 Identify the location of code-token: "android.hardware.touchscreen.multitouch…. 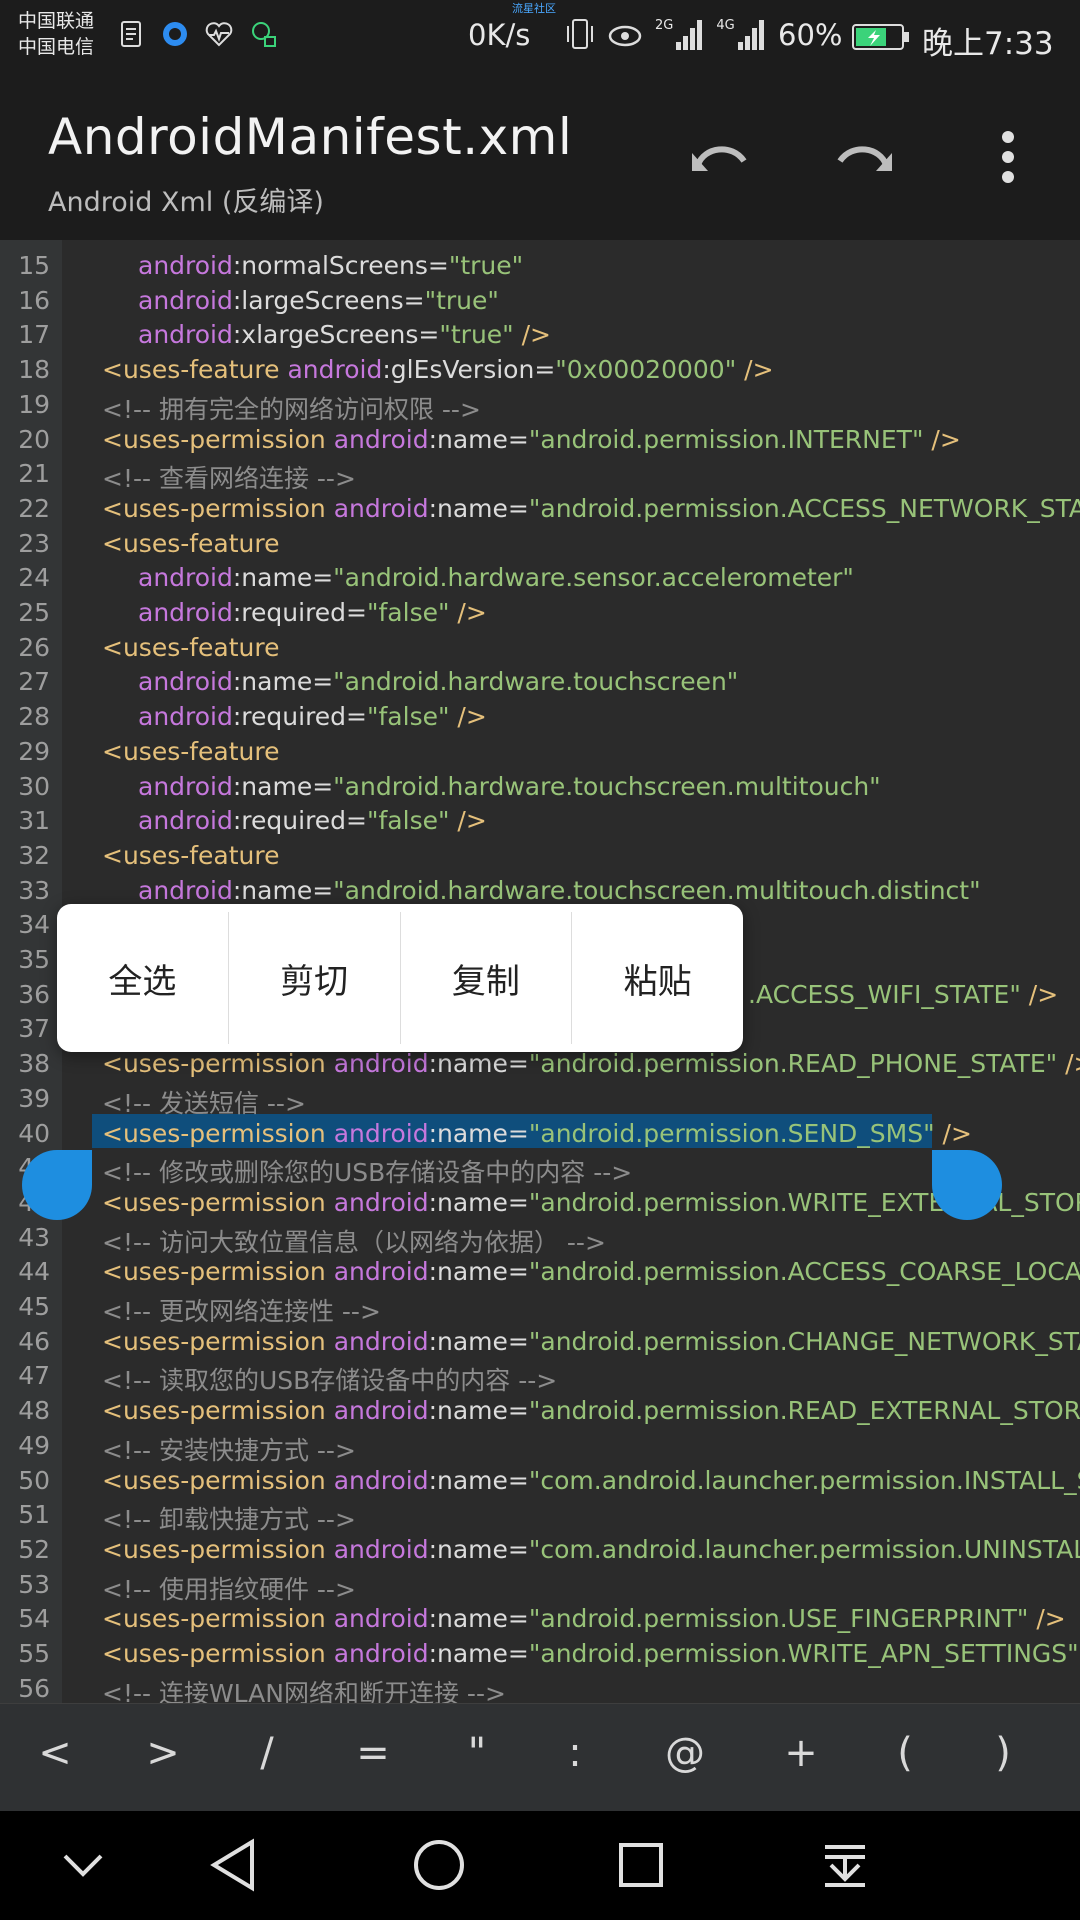
(607, 786).